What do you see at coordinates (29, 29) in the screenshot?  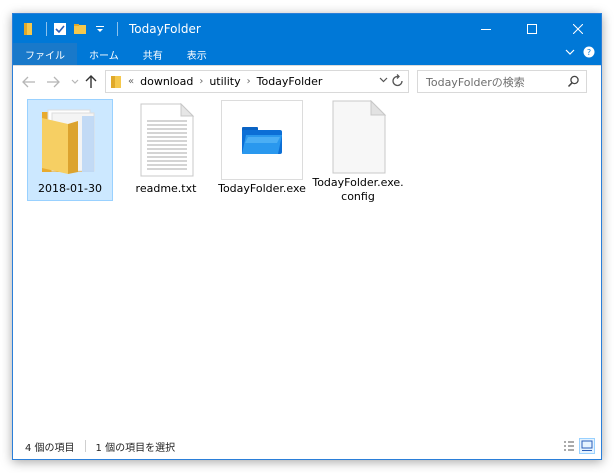 I see `folder-small-icon` at bounding box center [29, 29].